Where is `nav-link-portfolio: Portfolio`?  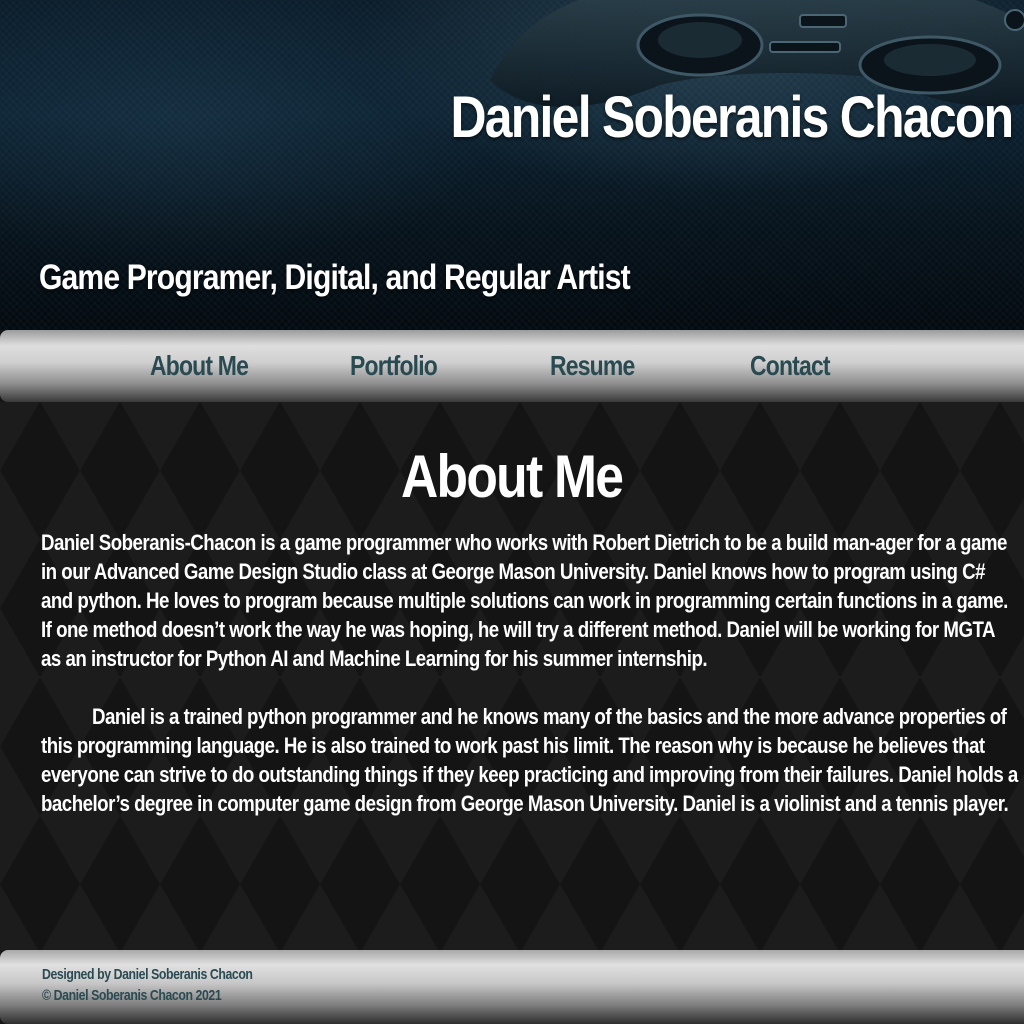 nav-link-portfolio: Portfolio is located at coordinates (394, 366).